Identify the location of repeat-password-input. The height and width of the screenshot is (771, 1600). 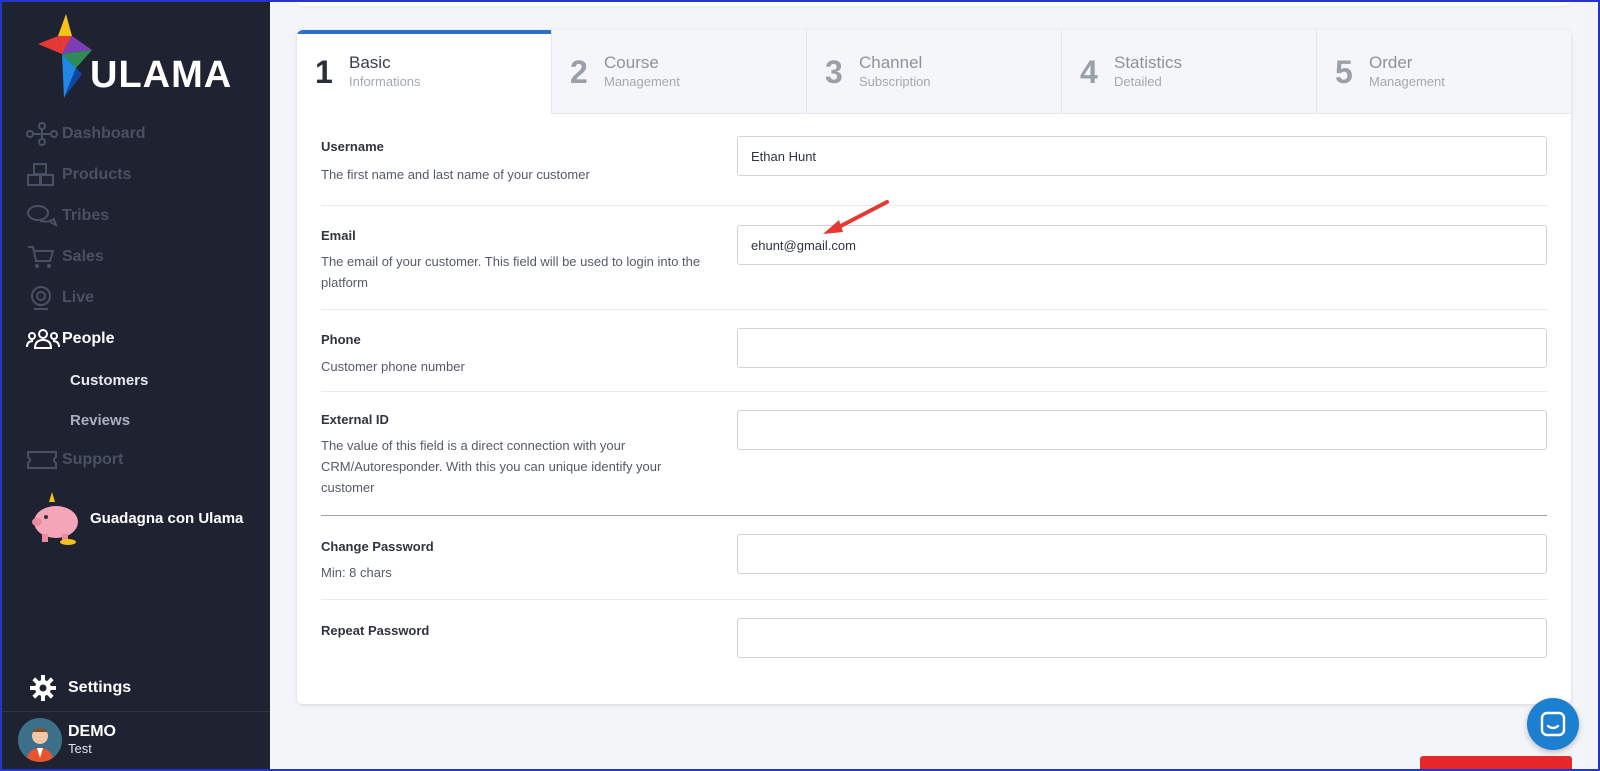
(1142, 638).